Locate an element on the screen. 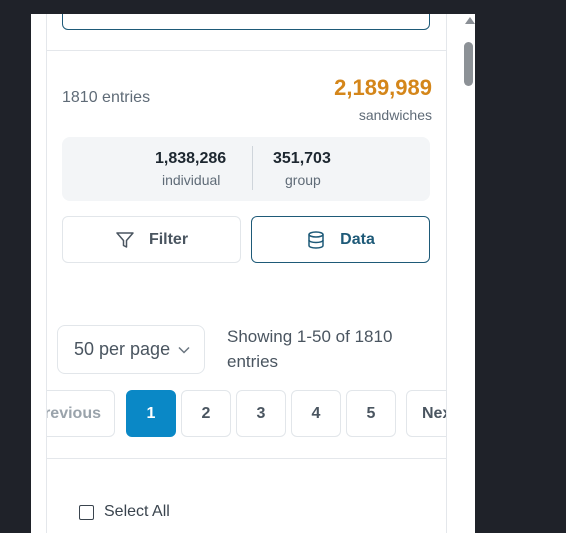 The width and height of the screenshot is (566, 533). showing-line-2: entries is located at coordinates (253, 361).